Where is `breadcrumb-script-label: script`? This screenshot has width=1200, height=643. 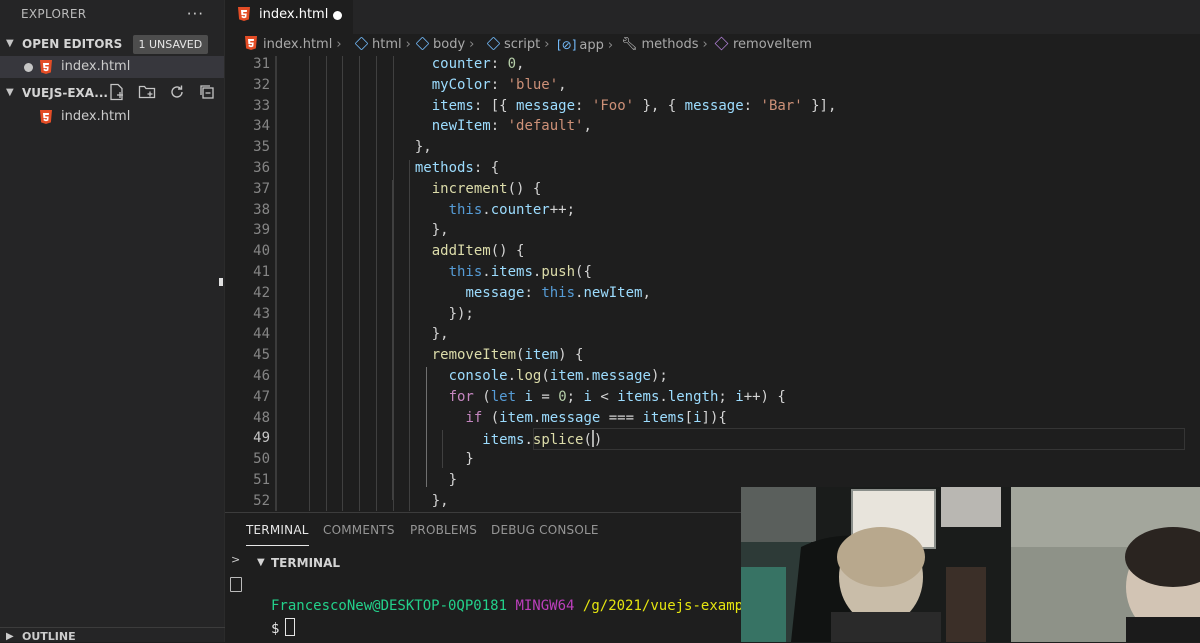 breadcrumb-script-label: script is located at coordinates (522, 44).